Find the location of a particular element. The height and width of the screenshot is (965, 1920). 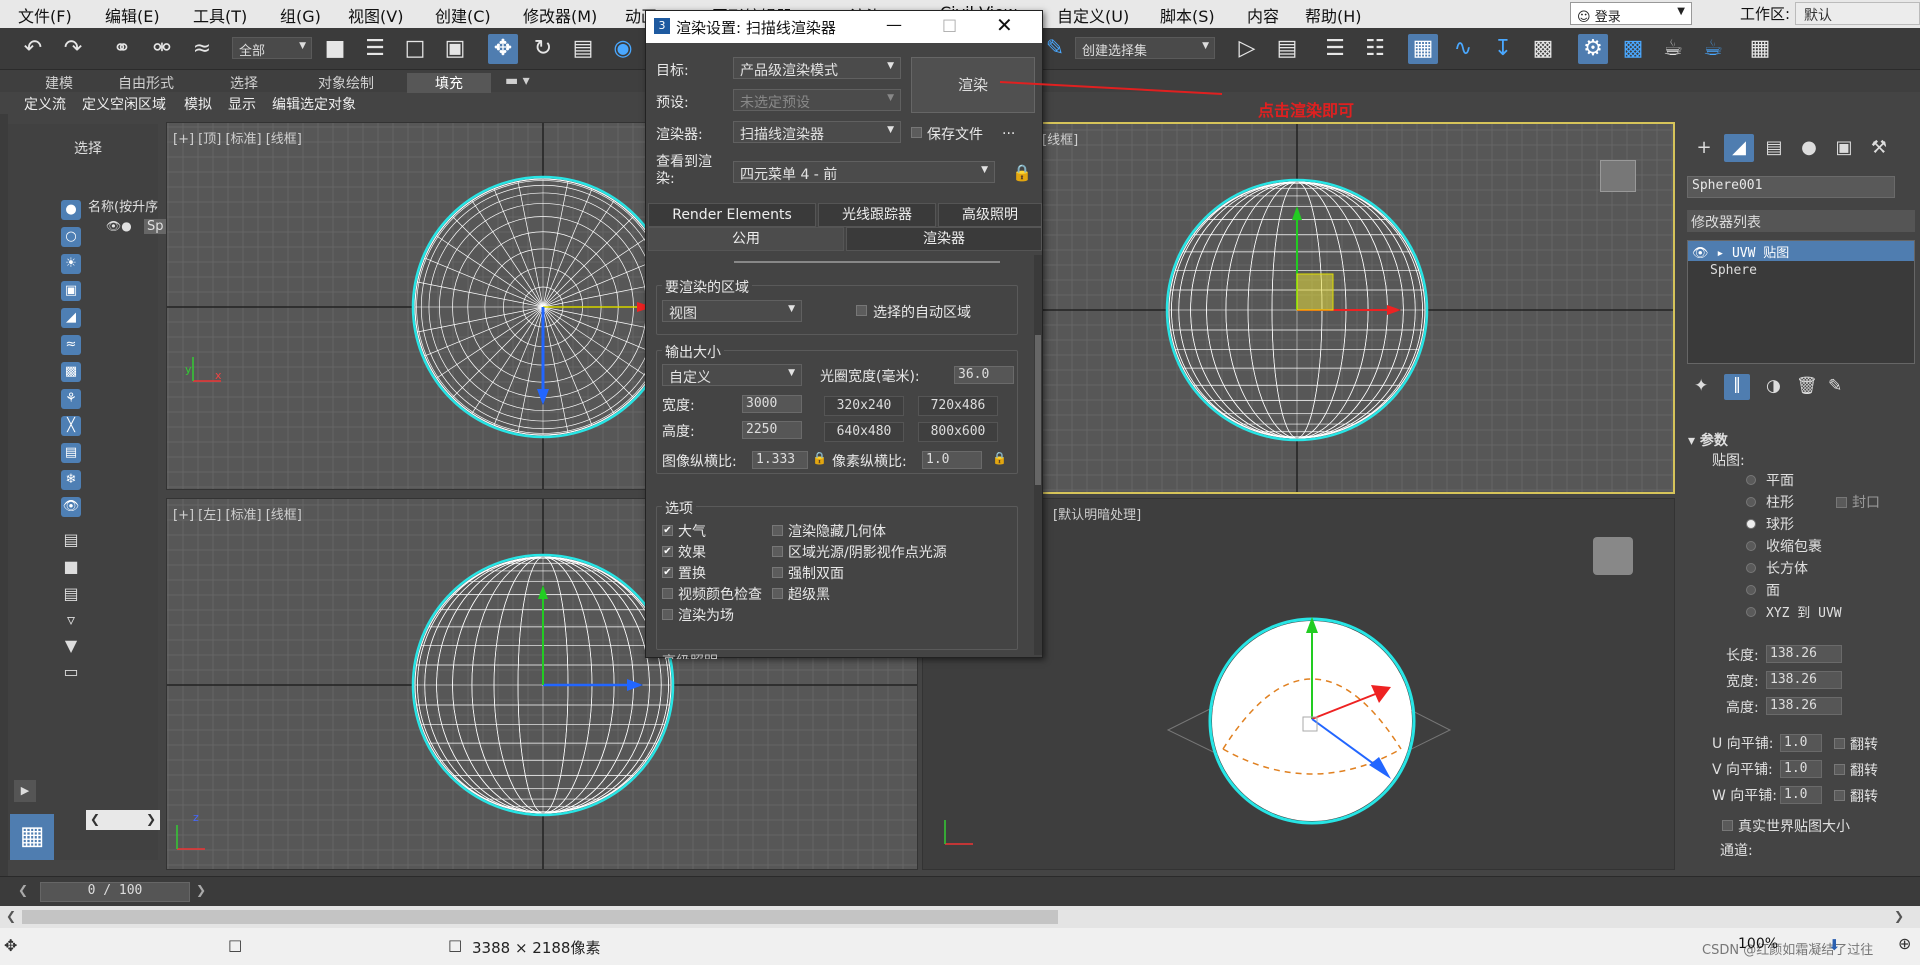

display-all-icon: ▤ is located at coordinates (71, 540).